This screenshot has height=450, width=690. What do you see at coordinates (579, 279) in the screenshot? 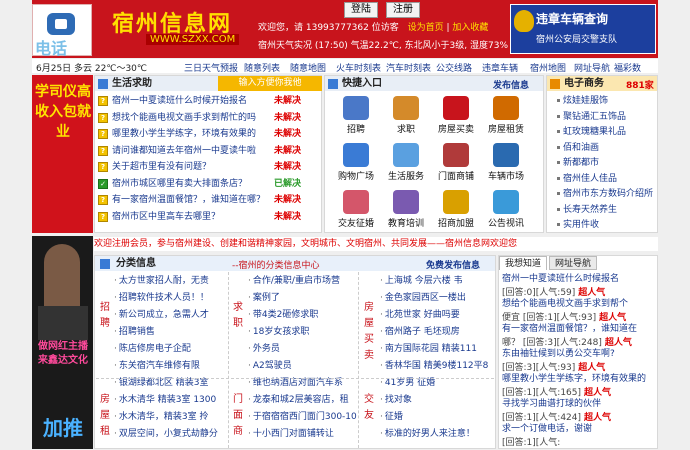
I see `qa-question: 宿州一中夏读班什么时候报名` at bounding box center [579, 279].